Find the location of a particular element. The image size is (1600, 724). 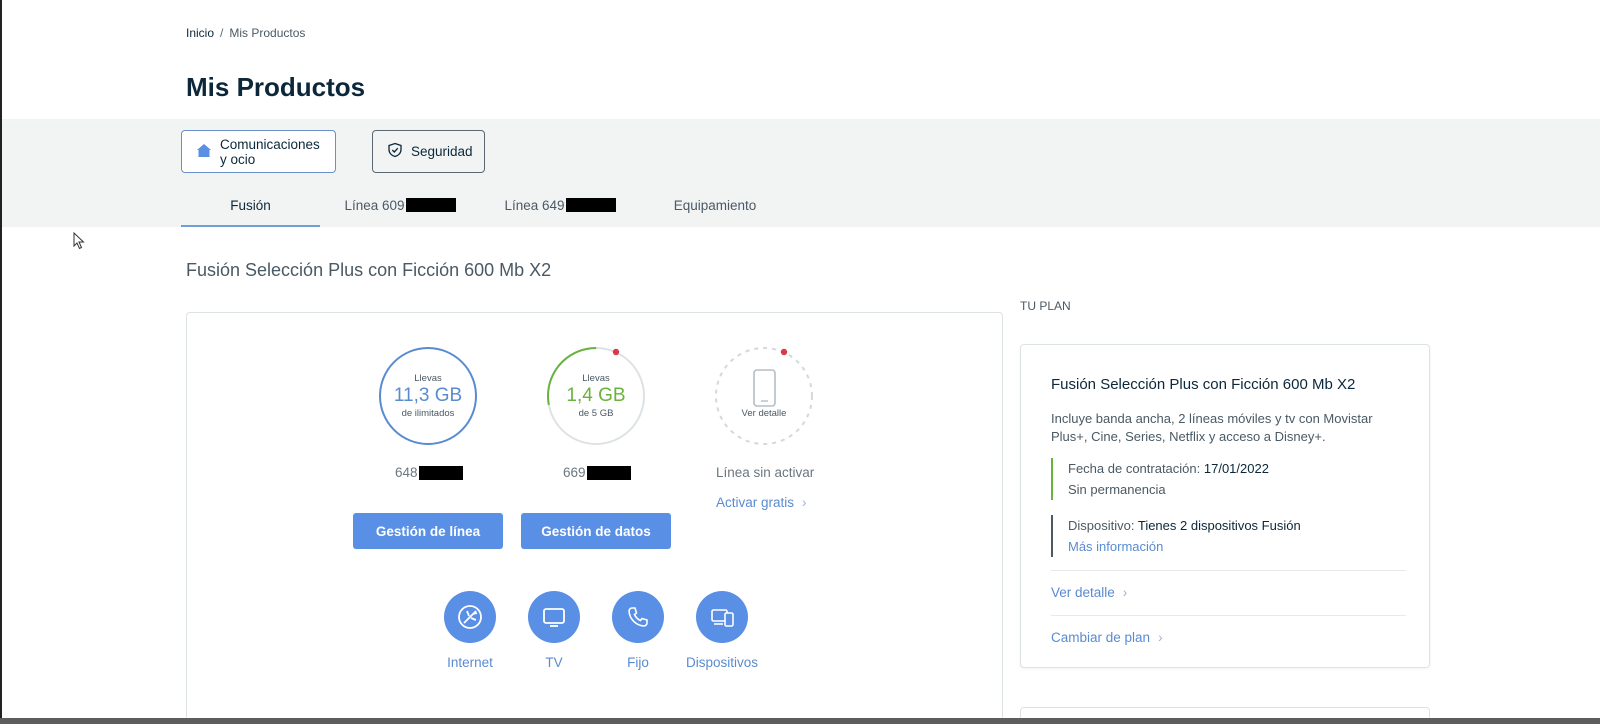

gauge-bottom-label: de ilimitados is located at coordinates (428, 413).